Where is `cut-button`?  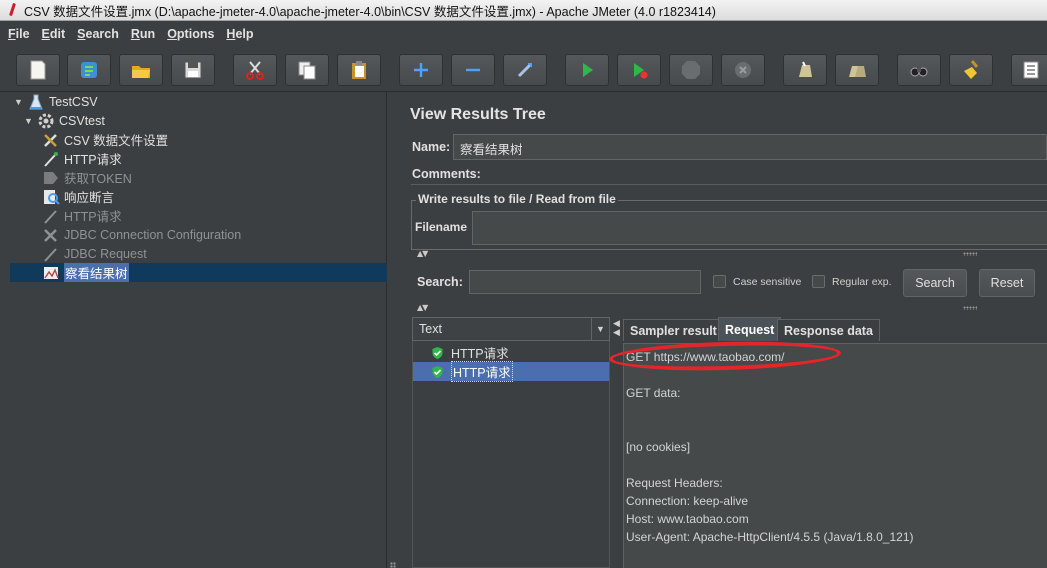
cut-button is located at coordinates (255, 70).